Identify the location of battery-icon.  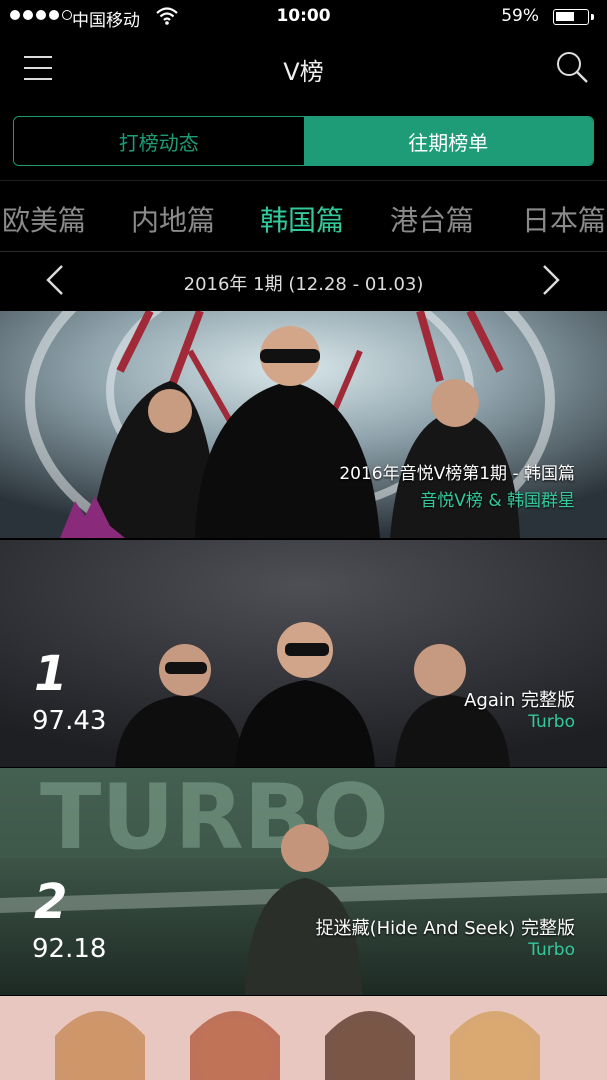
(571, 17).